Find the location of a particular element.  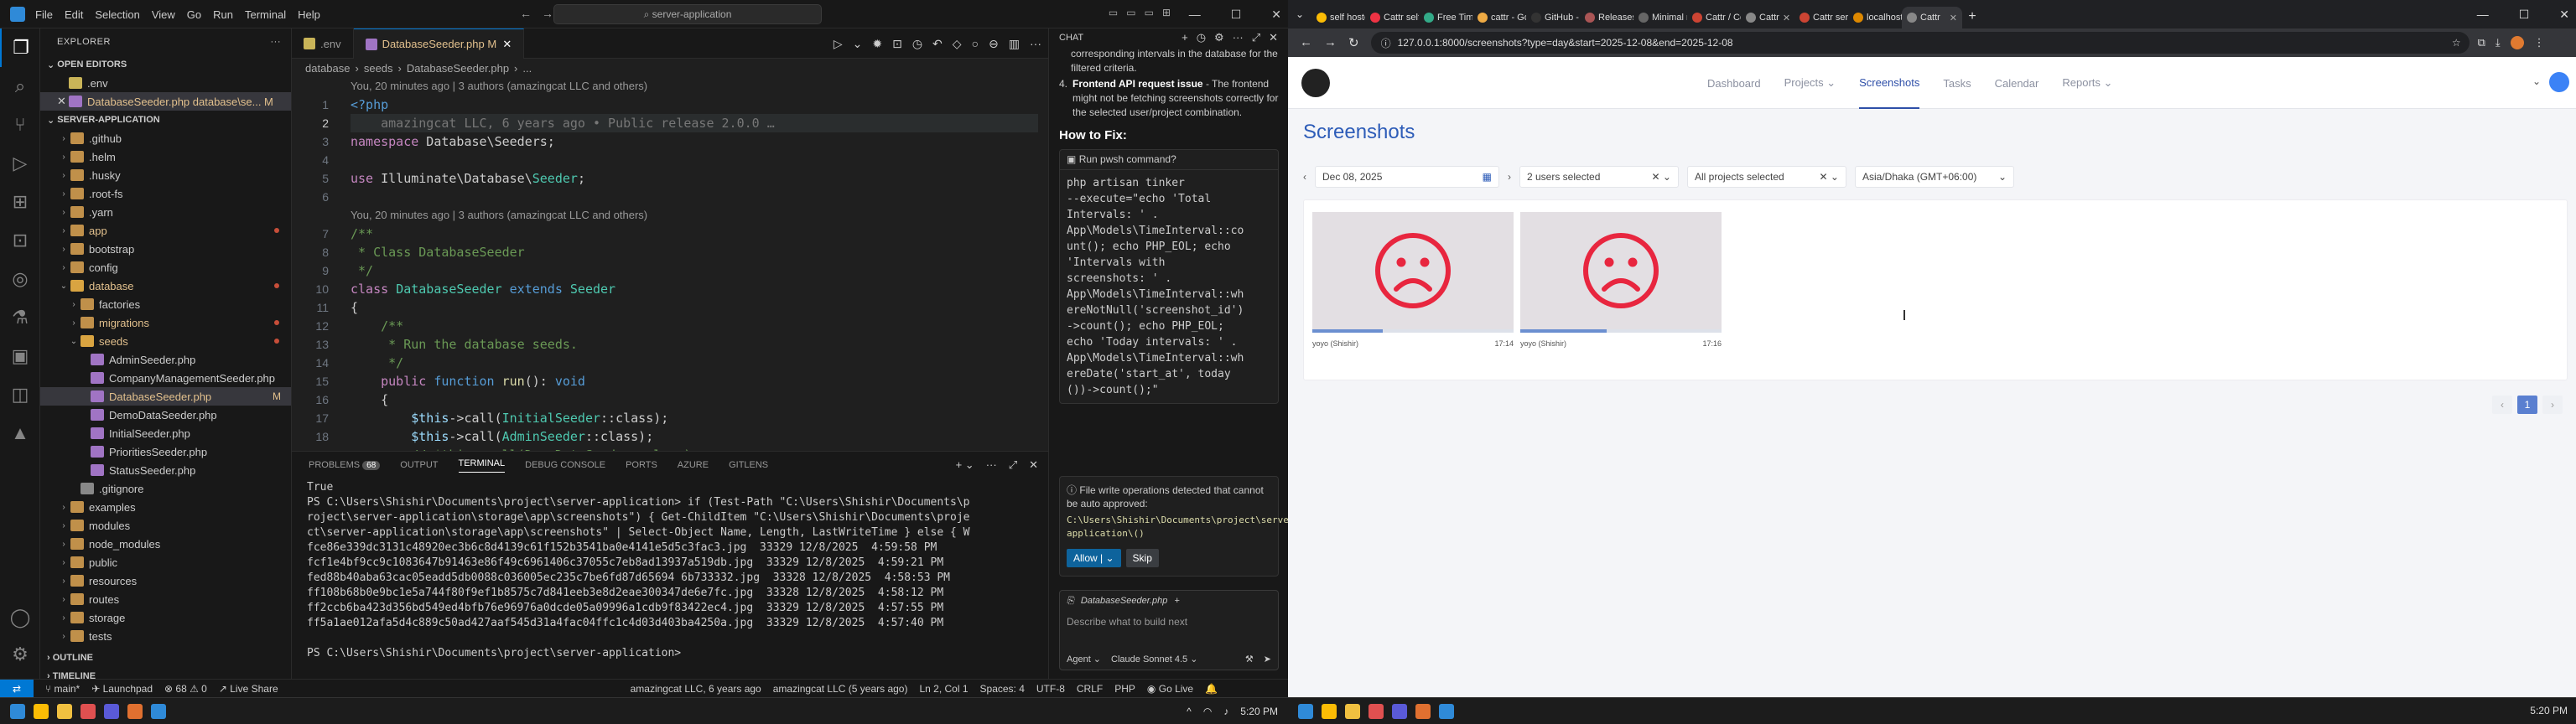

timeline-icon: ◷ is located at coordinates (917, 44).